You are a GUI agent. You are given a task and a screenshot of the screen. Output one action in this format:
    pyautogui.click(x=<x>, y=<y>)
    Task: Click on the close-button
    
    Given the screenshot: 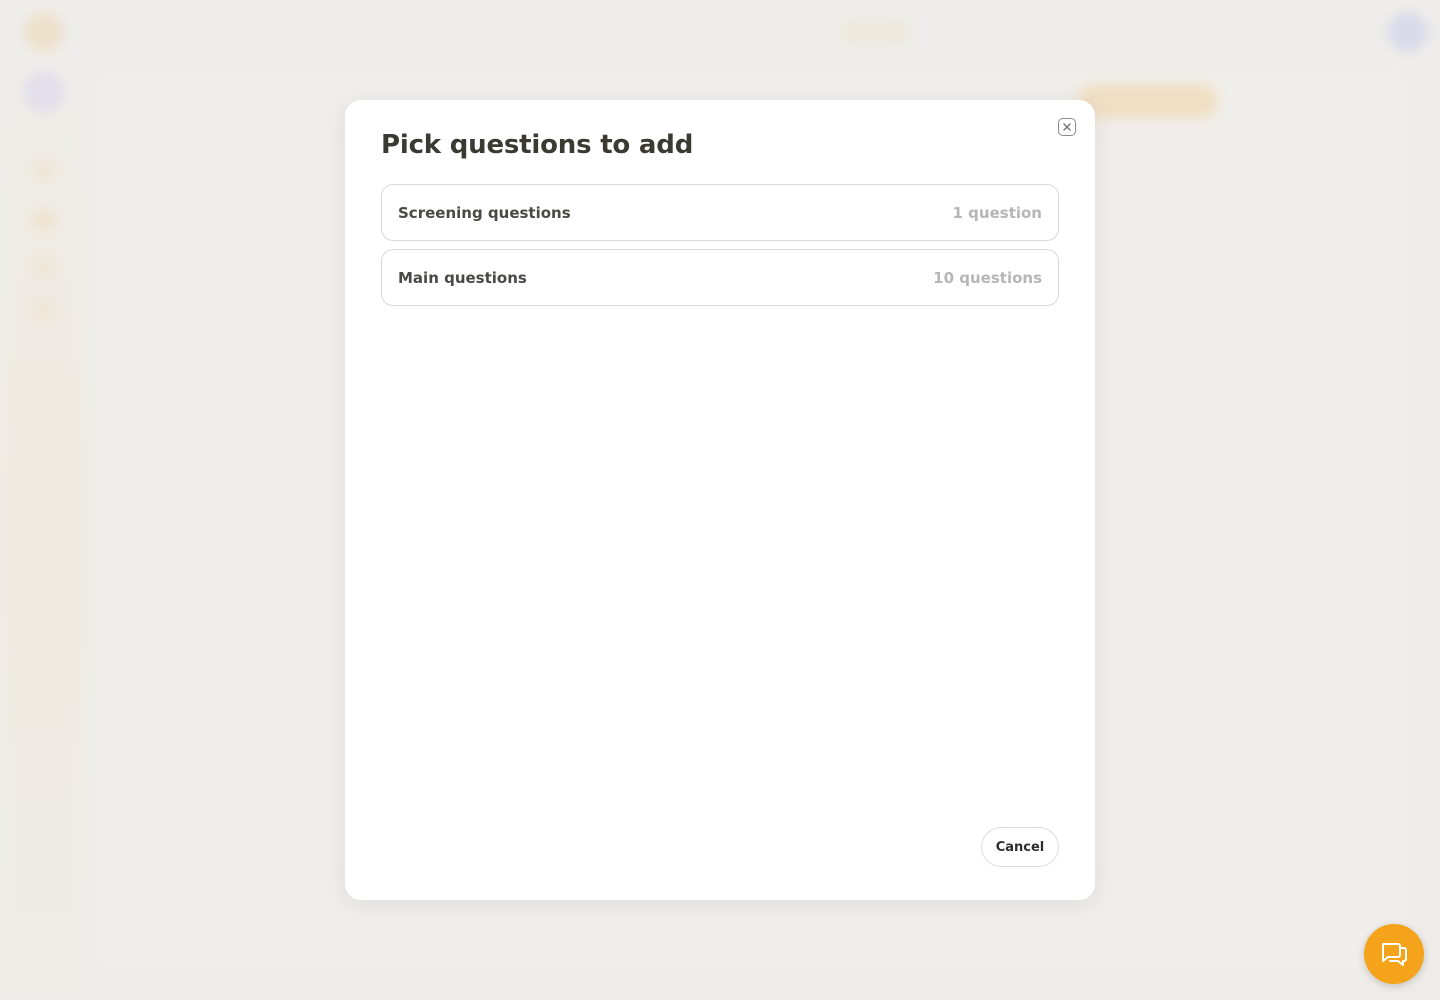 What is the action you would take?
    pyautogui.click(x=1067, y=127)
    